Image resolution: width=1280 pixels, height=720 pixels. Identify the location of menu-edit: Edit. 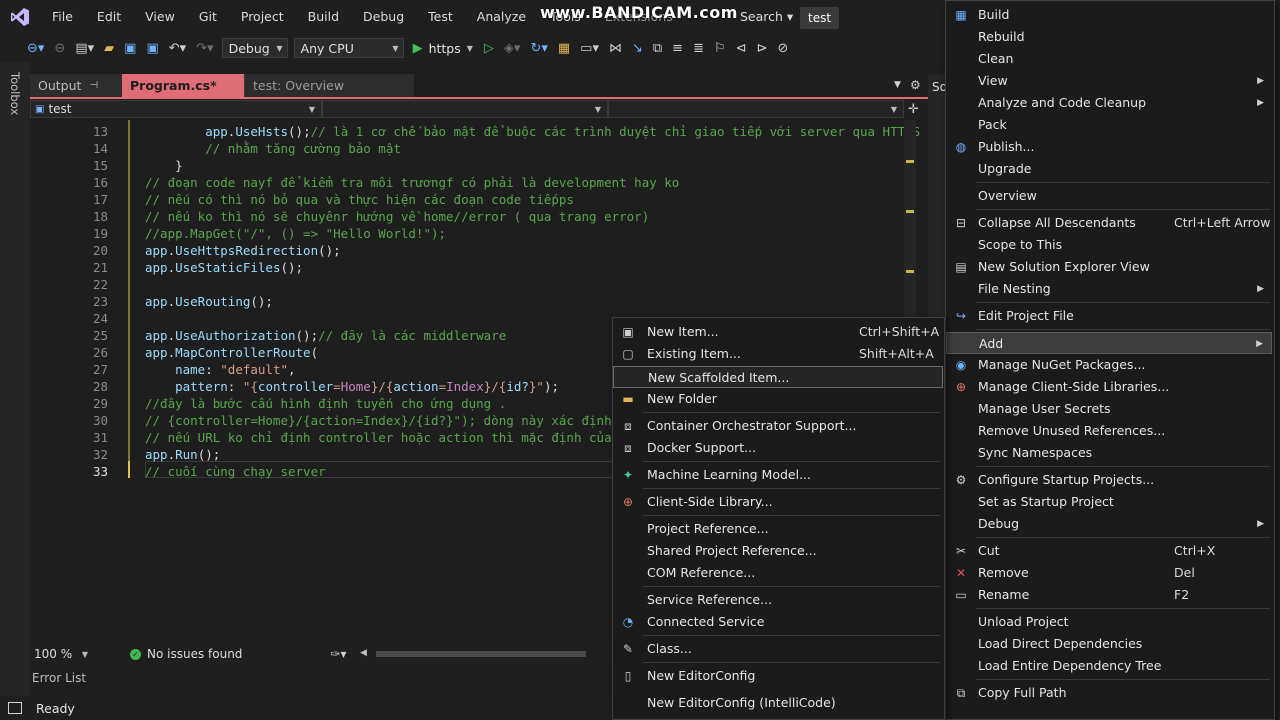
(109, 17).